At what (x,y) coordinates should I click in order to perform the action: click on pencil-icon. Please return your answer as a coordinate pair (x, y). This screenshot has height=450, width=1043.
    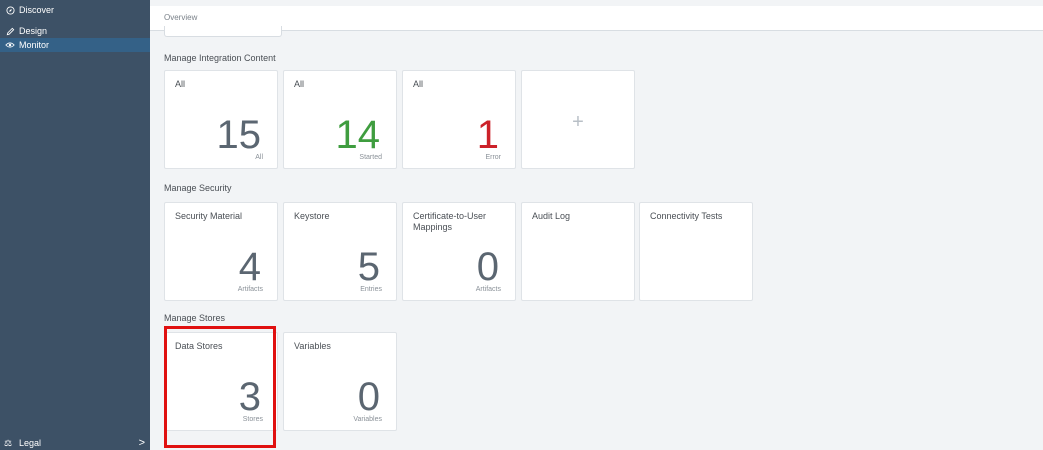
    Looking at the image, I should click on (10, 31).